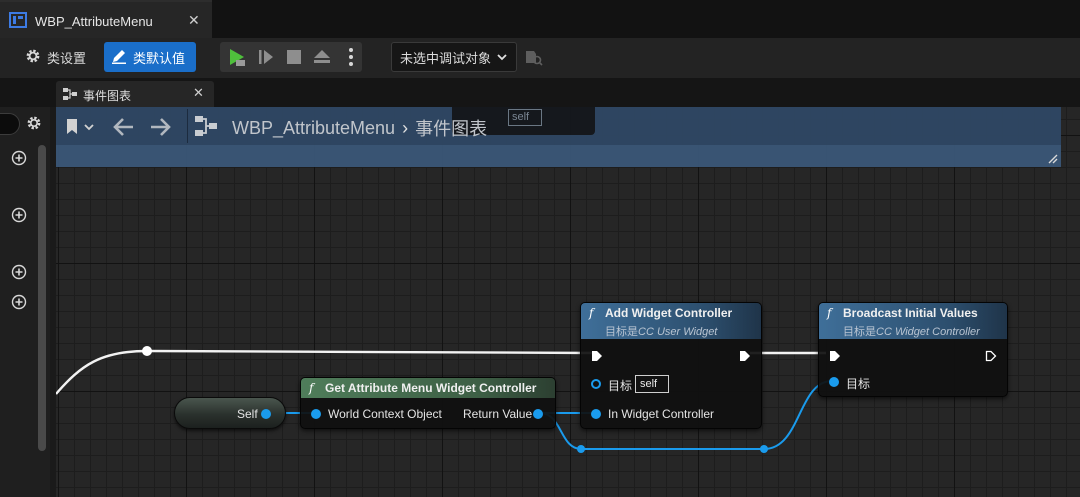 The height and width of the screenshot is (497, 1080). I want to click on title-bar: WBP_AttributeMenu ✕, so click(540, 19).